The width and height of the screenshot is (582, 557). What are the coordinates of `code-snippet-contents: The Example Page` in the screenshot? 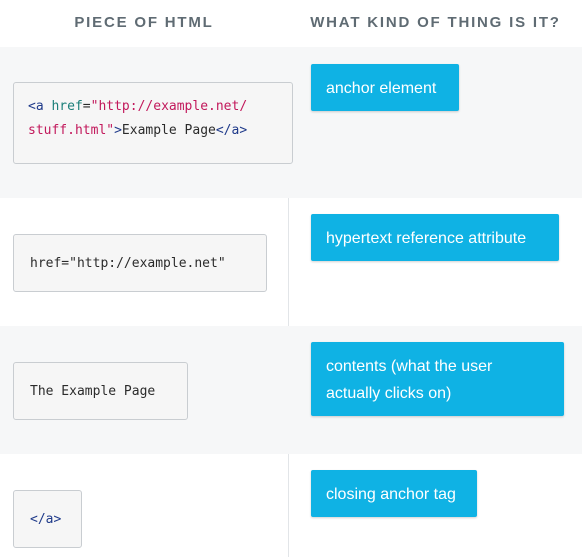 It's located at (100, 391).